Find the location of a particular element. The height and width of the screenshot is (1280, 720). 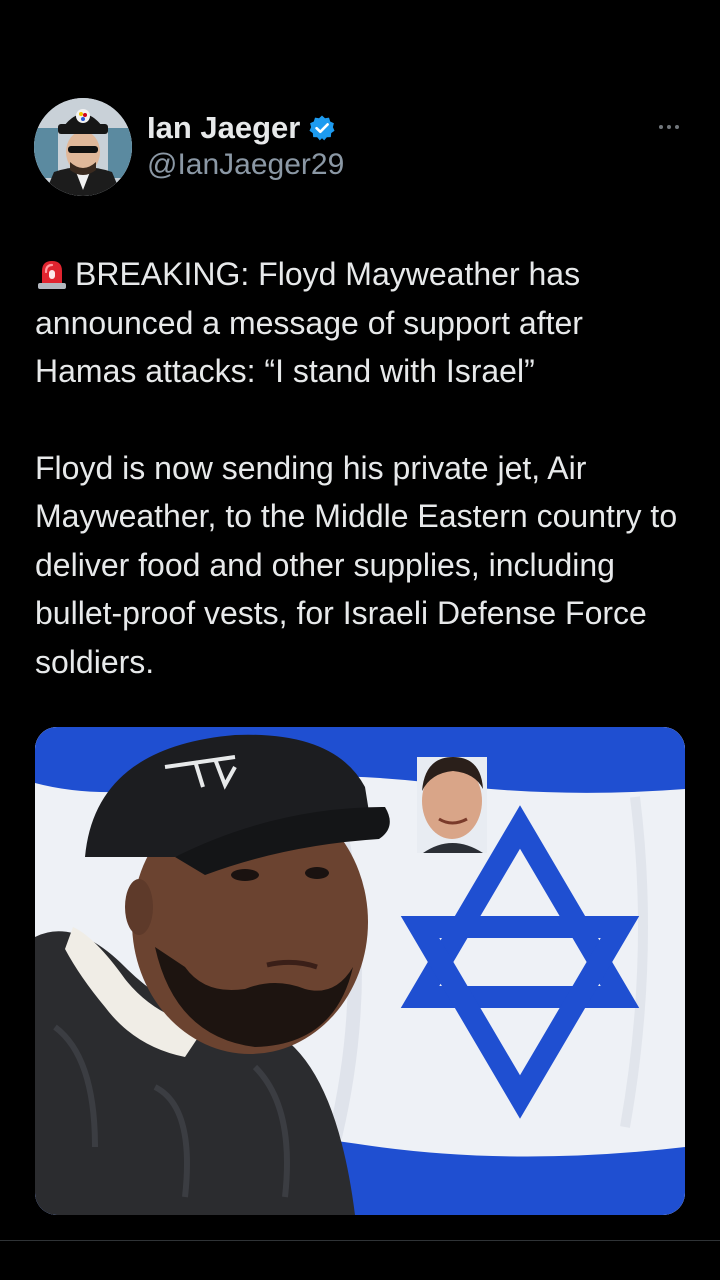

avatar-image is located at coordinates (83, 147).